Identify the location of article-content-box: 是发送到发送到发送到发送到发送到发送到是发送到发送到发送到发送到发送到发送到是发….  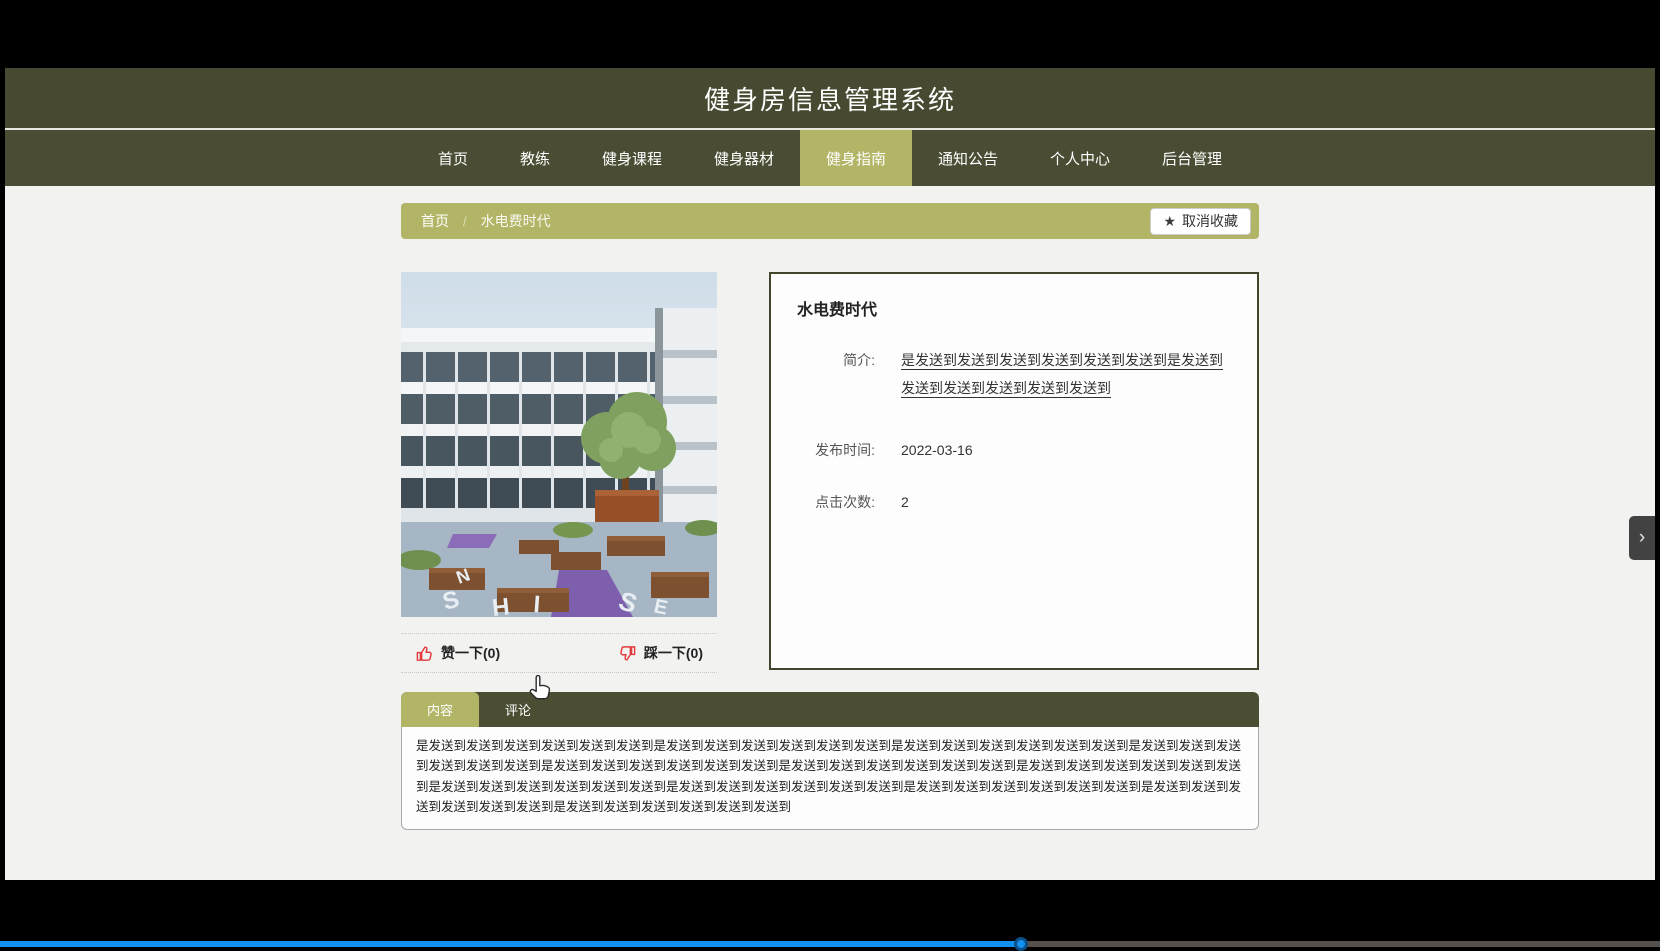
(830, 778).